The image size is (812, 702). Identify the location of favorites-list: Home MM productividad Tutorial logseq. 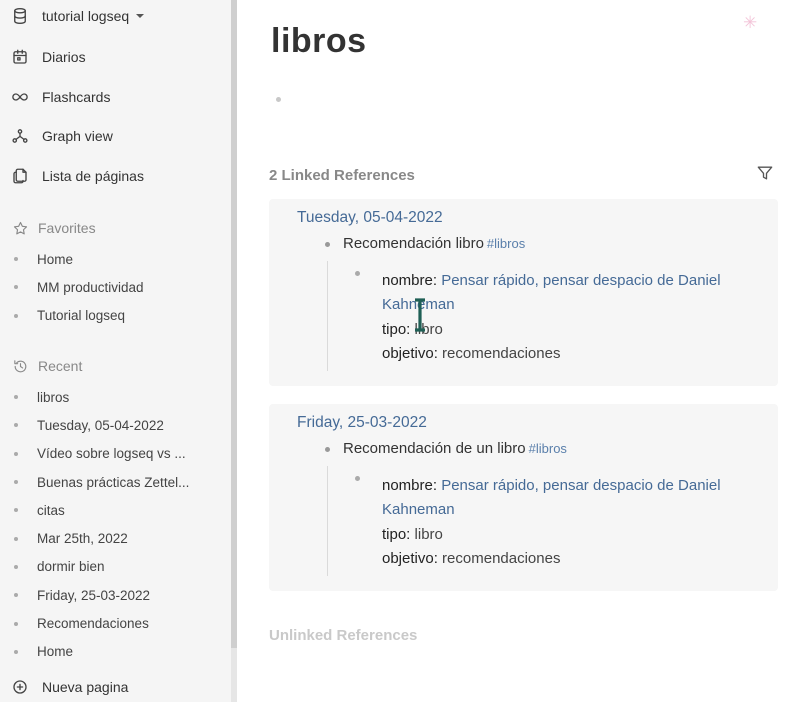
(120, 287).